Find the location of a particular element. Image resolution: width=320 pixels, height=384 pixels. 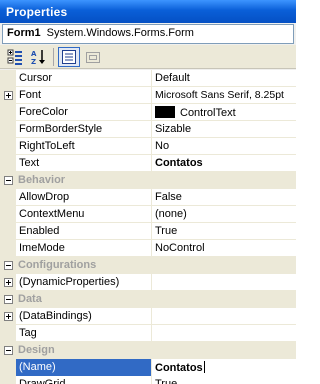

properties-toolbar: A Z is located at coordinates (148, 57).